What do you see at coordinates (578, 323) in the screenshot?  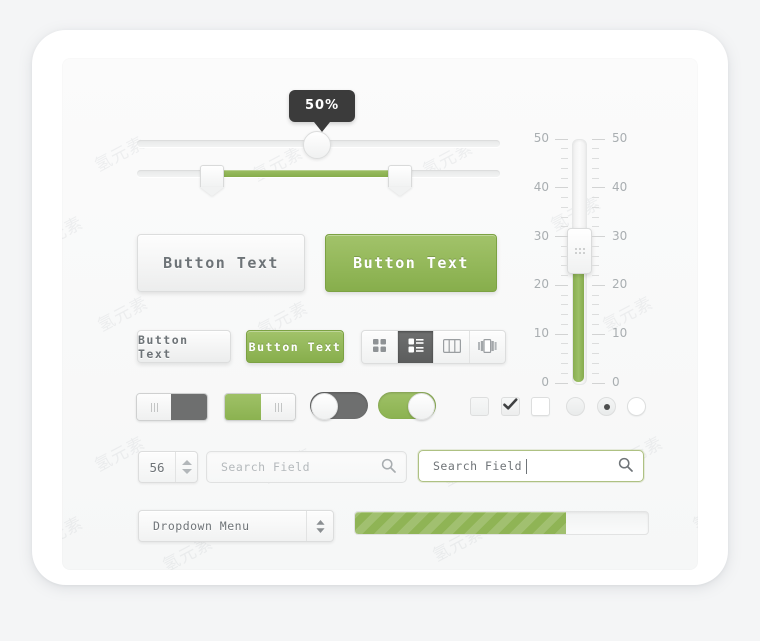 I see `vertical-slider-fill` at bounding box center [578, 323].